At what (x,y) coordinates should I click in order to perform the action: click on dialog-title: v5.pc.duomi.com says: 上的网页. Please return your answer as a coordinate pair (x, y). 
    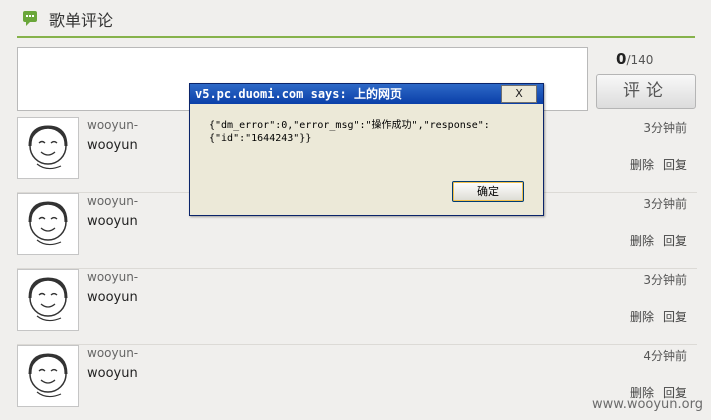
    Looking at the image, I should click on (366, 94).